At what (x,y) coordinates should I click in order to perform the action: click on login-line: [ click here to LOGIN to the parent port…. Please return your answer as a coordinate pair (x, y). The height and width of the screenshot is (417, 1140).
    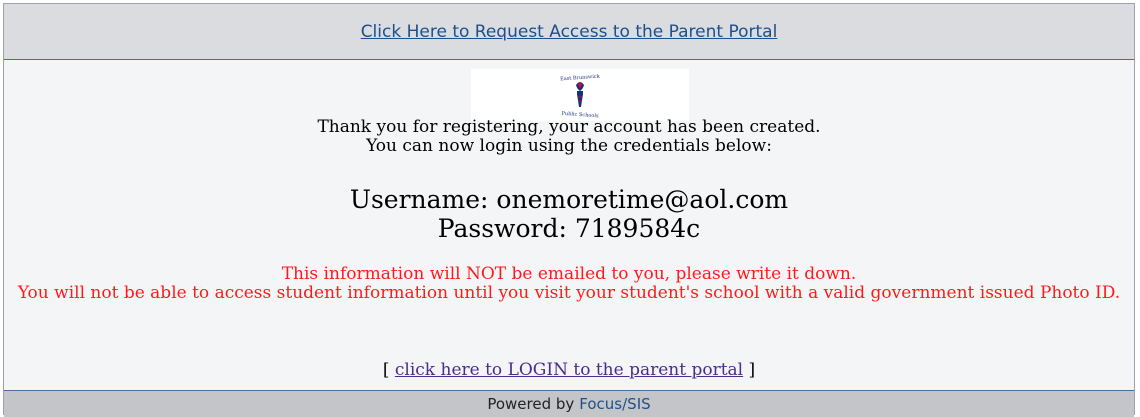
    Looking at the image, I should click on (569, 370).